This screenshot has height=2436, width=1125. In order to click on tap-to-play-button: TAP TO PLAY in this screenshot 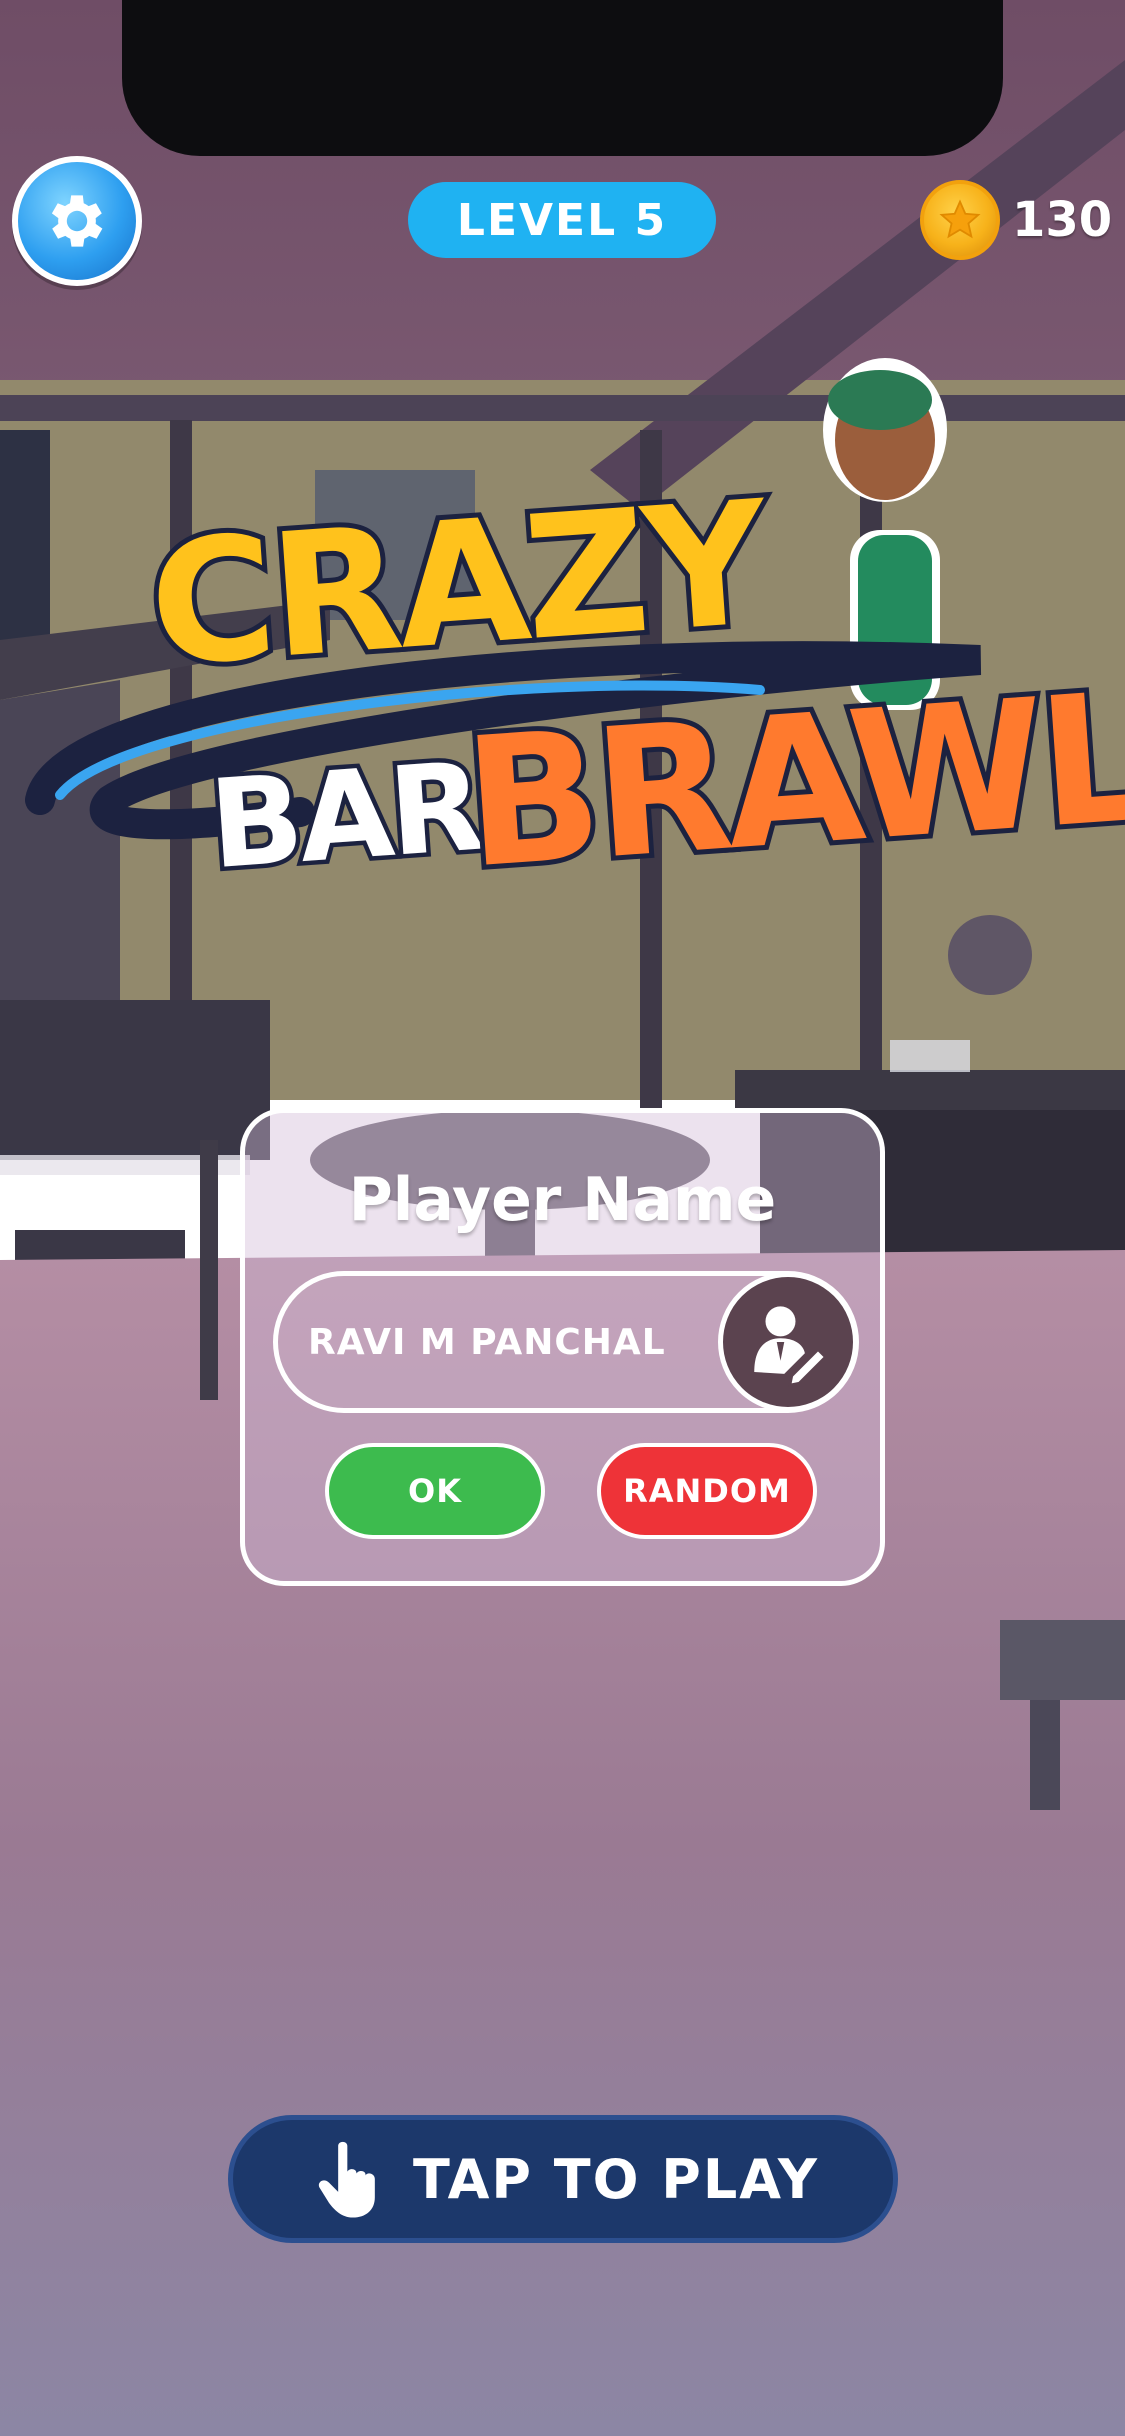, I will do `click(563, 2179)`.